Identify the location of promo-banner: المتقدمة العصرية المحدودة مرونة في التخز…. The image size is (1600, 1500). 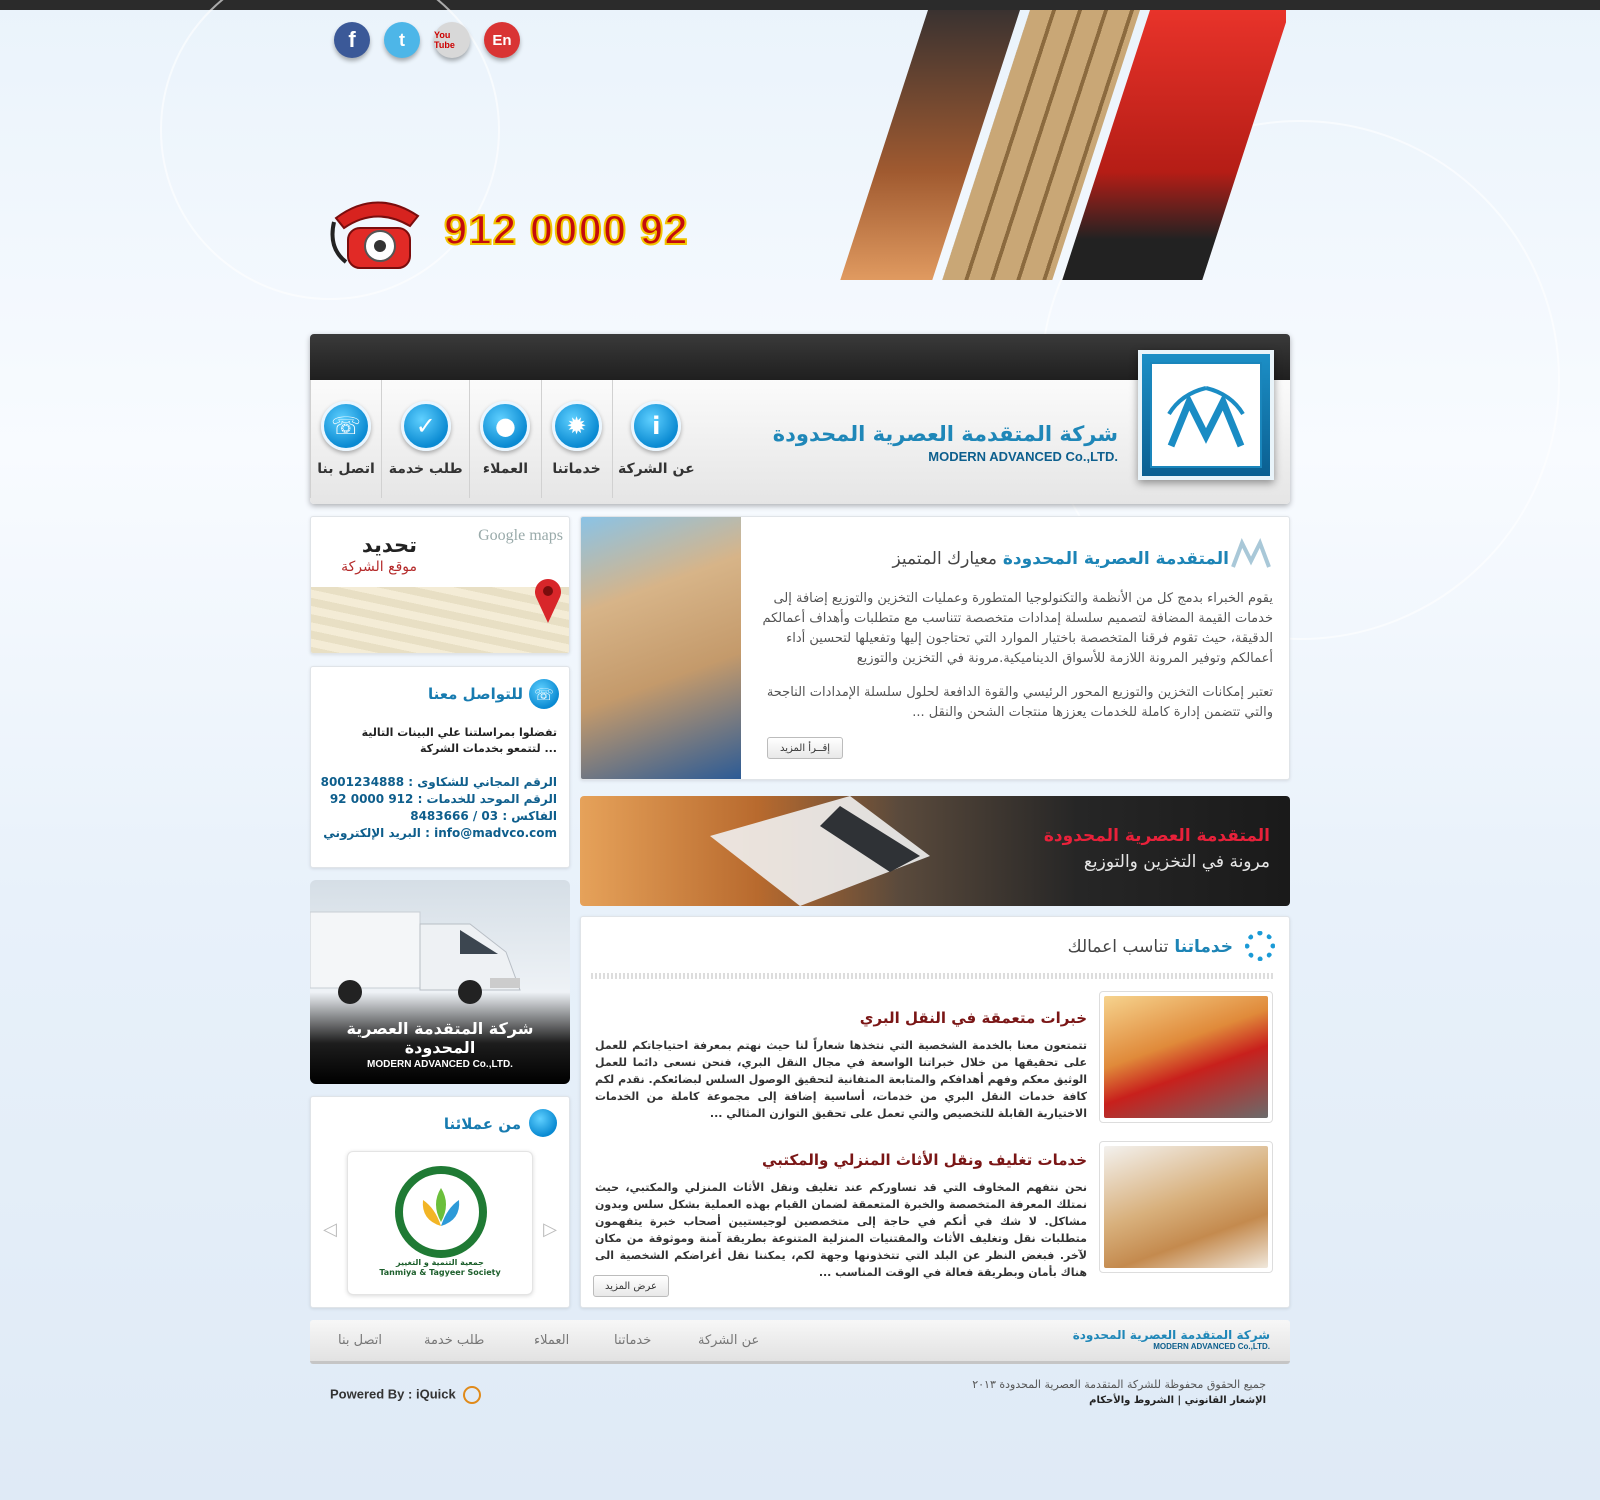
(935, 851).